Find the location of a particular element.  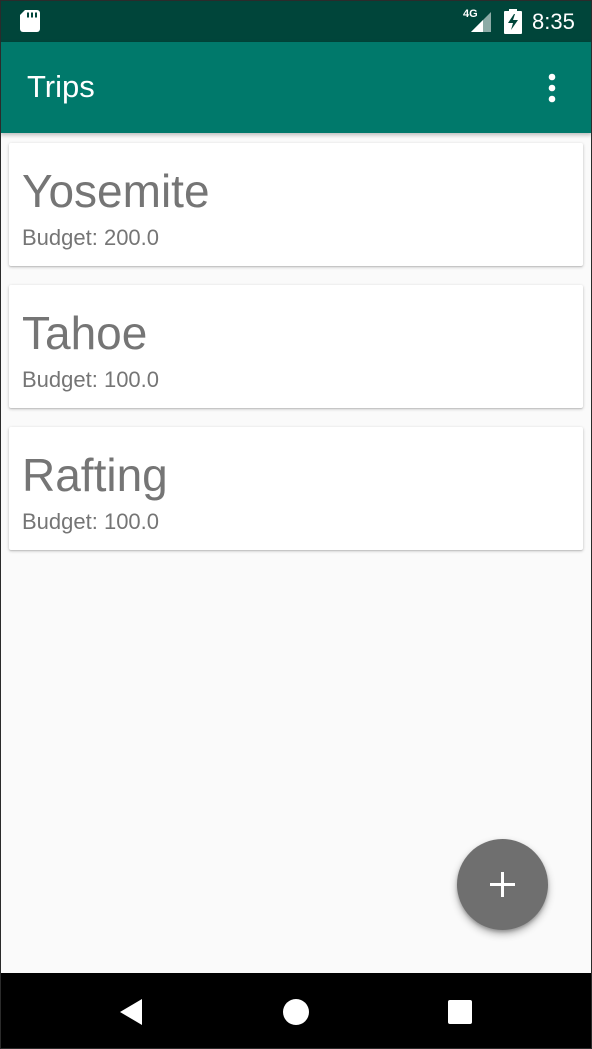

cellular-signal-icon is located at coordinates (481, 22).